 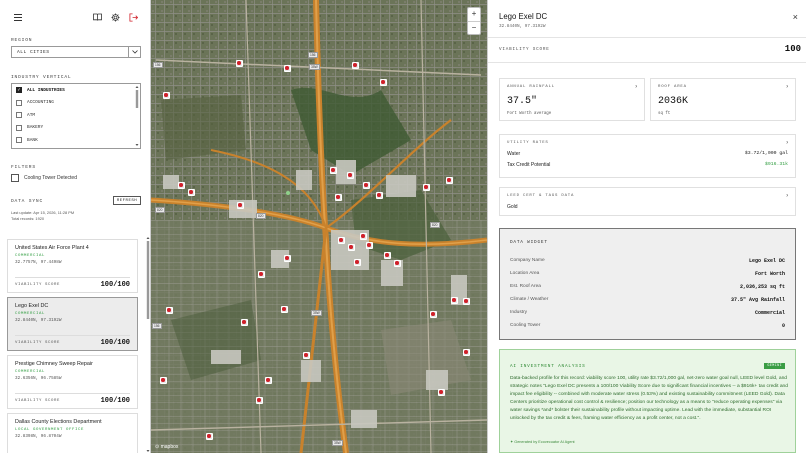 What do you see at coordinates (76, 103) in the screenshot?
I see `industry-option: ACCOUNTING` at bounding box center [76, 103].